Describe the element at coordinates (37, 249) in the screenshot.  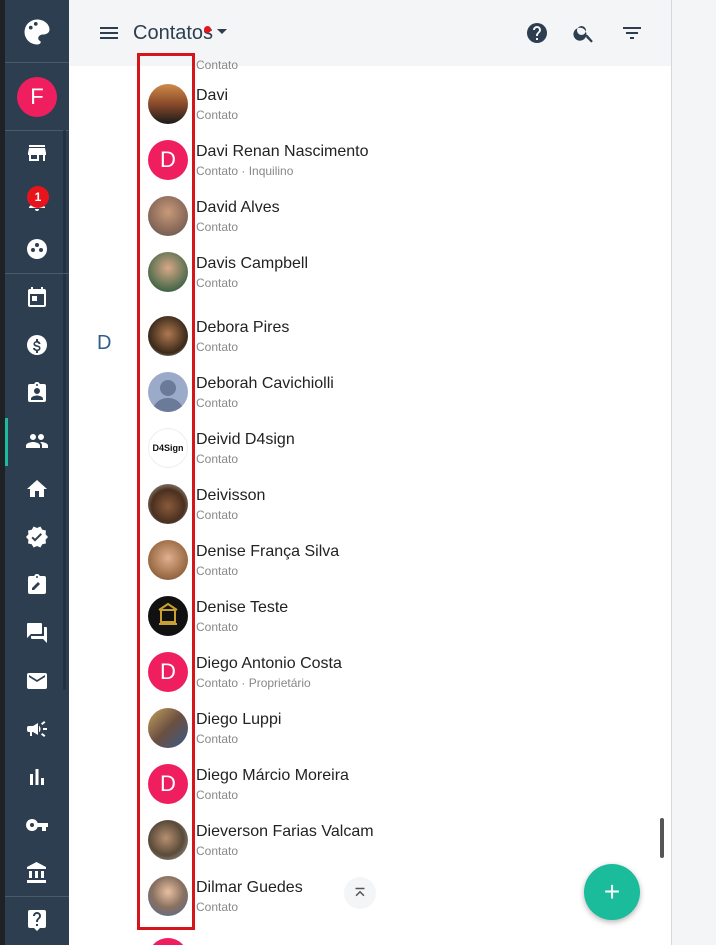
I see `dashboard-icon` at that location.